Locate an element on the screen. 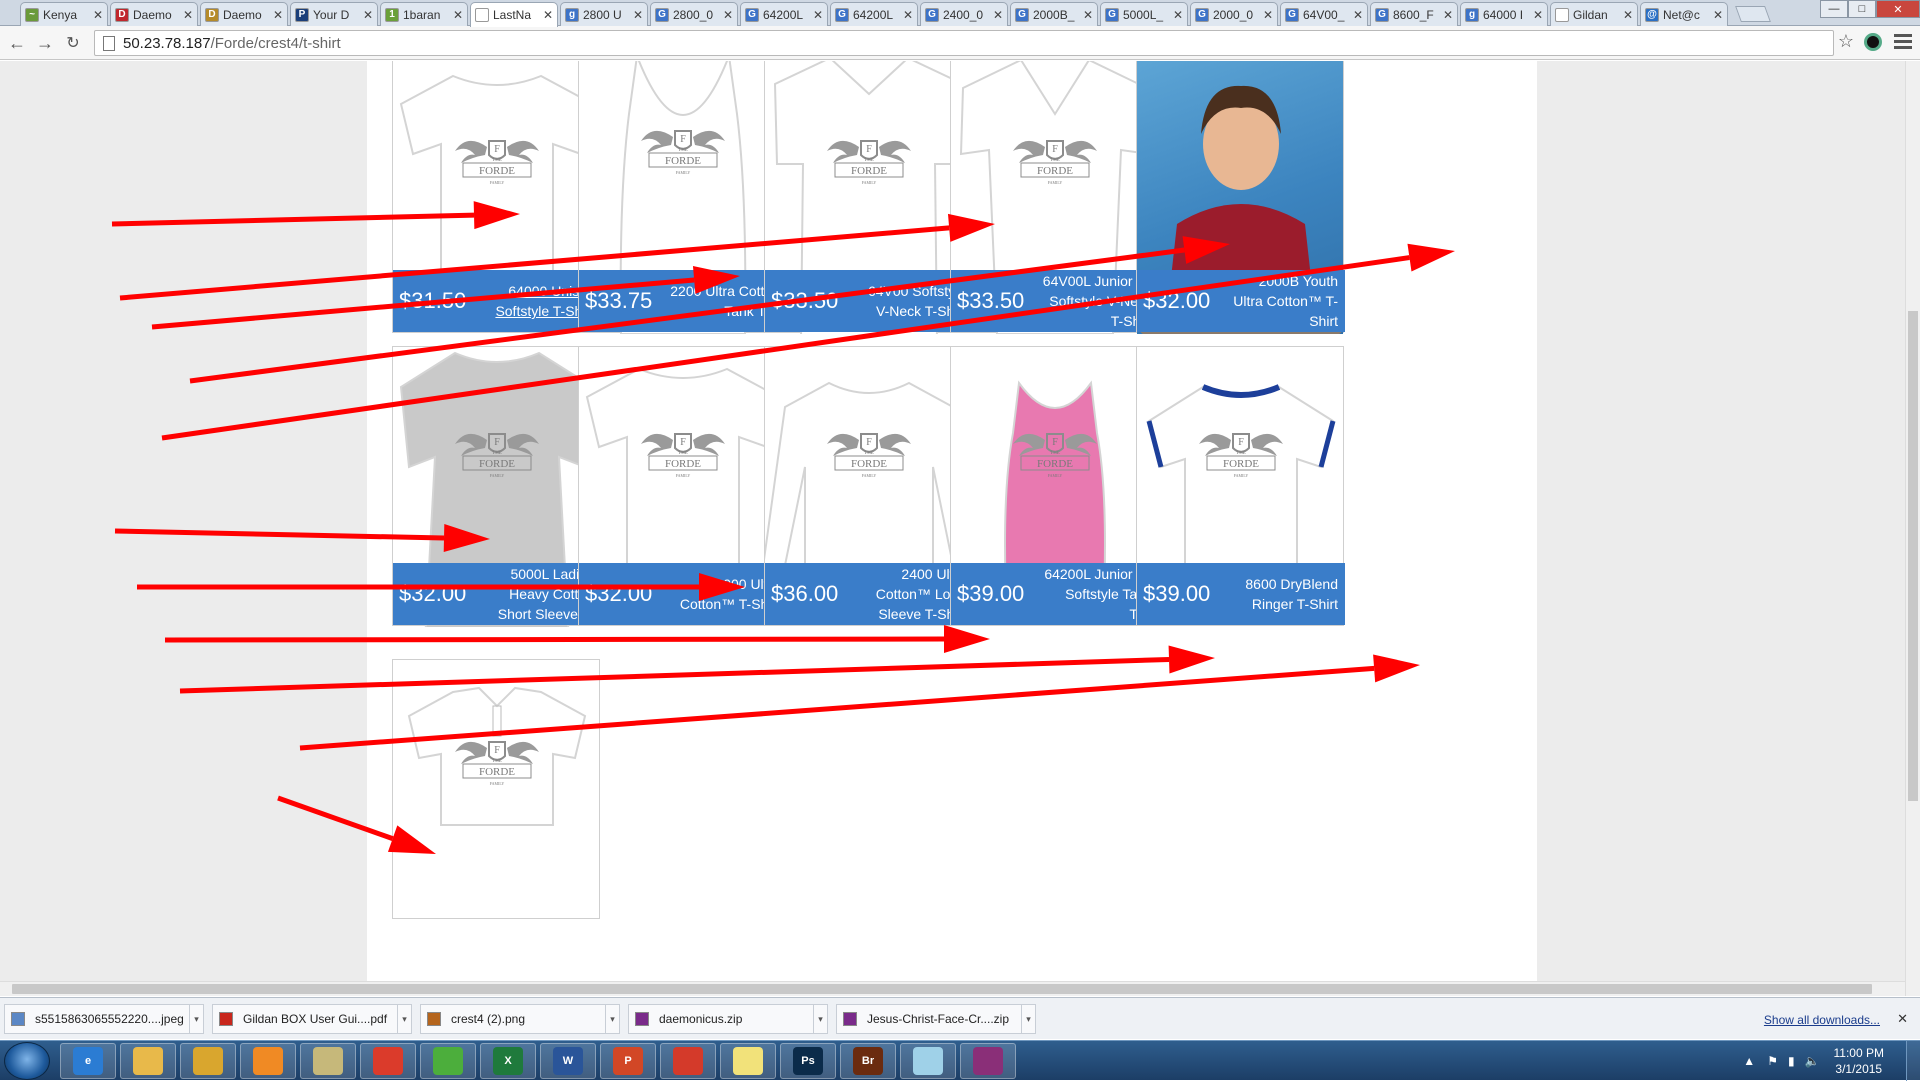  bookmark-star-icon: ☆ is located at coordinates (1846, 41).